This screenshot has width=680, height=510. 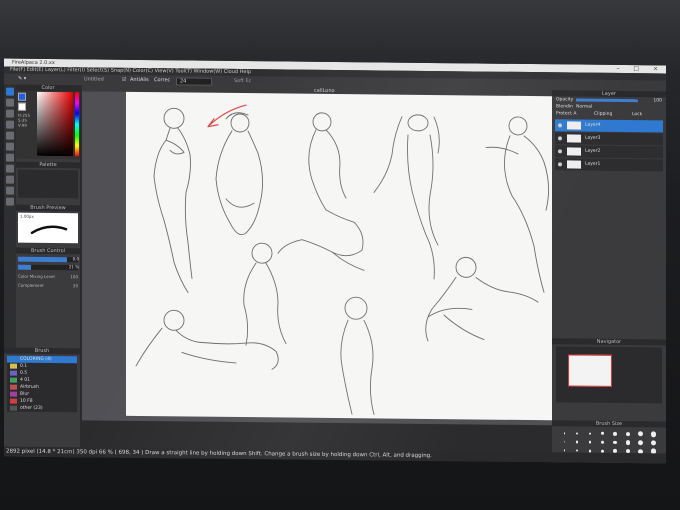 I want to click on layer-opacity-bar, so click(x=607, y=100).